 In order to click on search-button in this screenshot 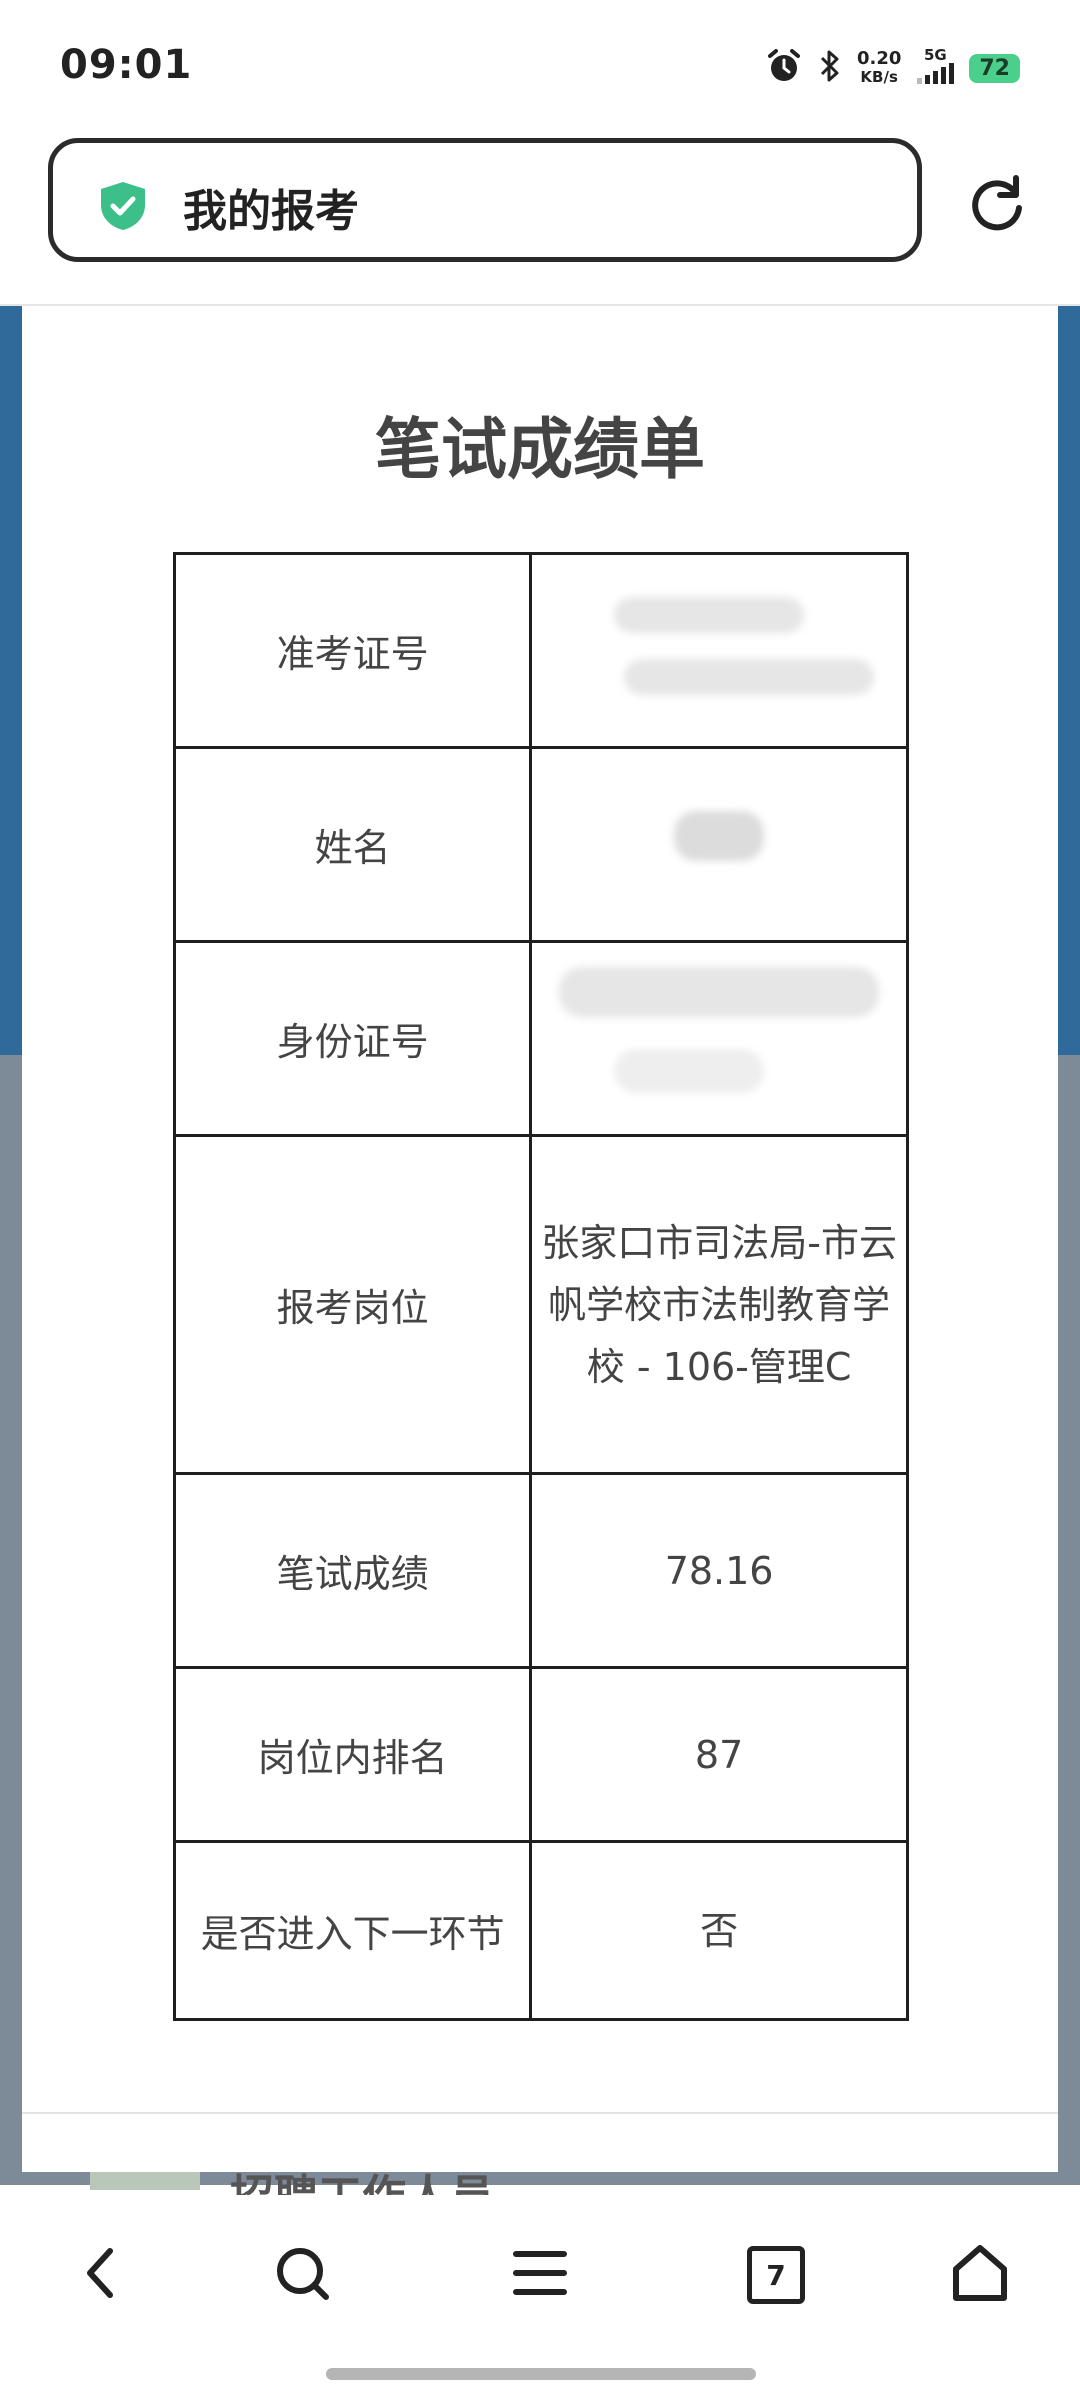, I will do `click(302, 2275)`.